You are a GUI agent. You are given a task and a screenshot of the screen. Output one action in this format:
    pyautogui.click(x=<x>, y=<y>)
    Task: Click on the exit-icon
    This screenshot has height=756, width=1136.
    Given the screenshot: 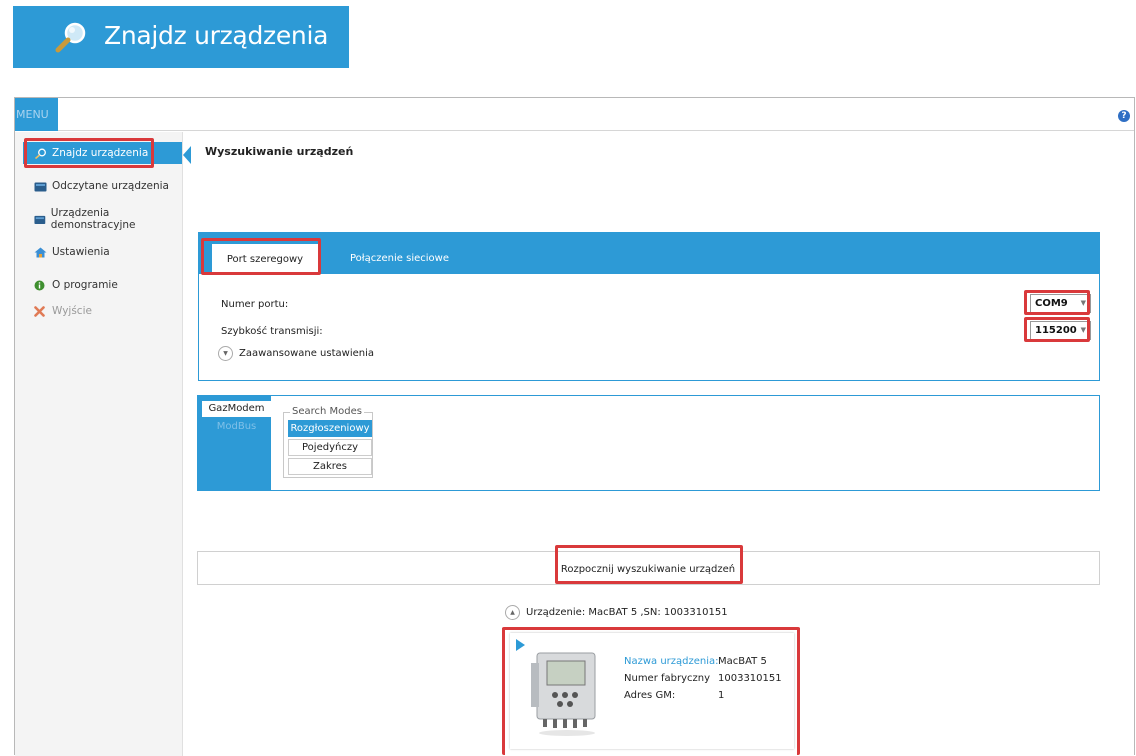 What is the action you would take?
    pyautogui.click(x=39, y=311)
    